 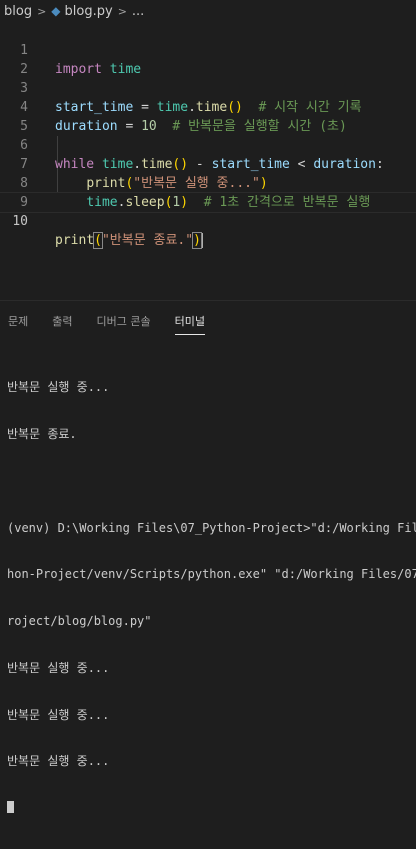 I want to click on code-line: 3 start_time = time.time() # 시작 시간 기록, so click(x=208, y=87).